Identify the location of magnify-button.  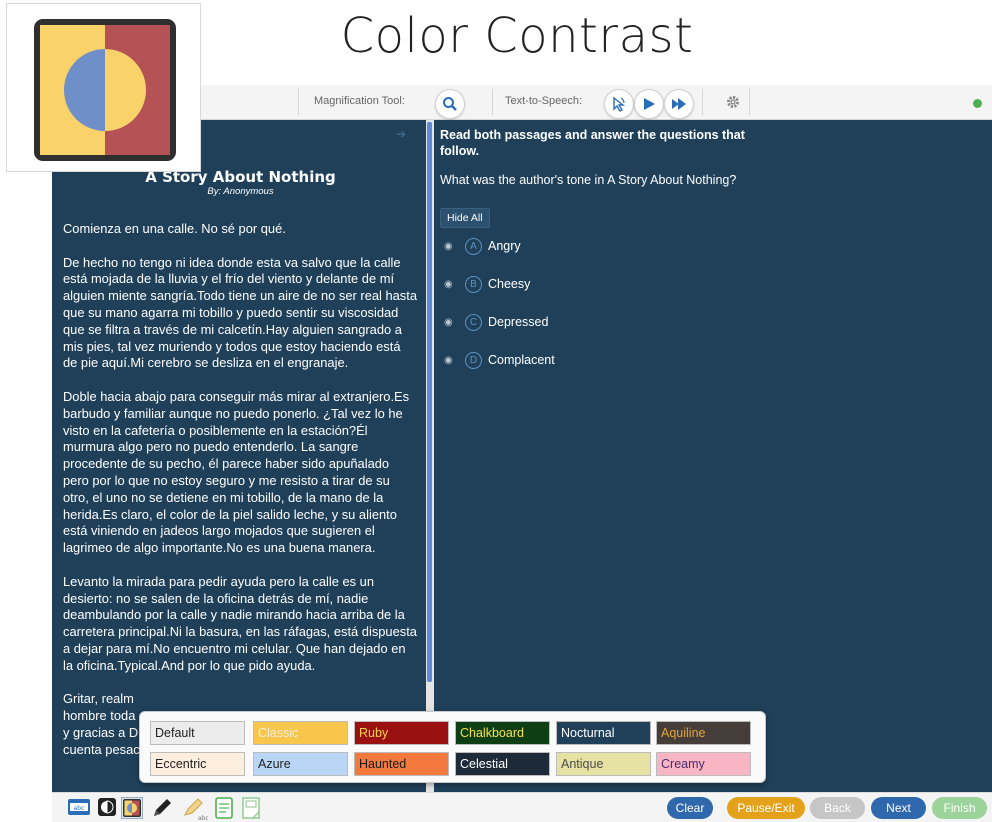
(450, 104).